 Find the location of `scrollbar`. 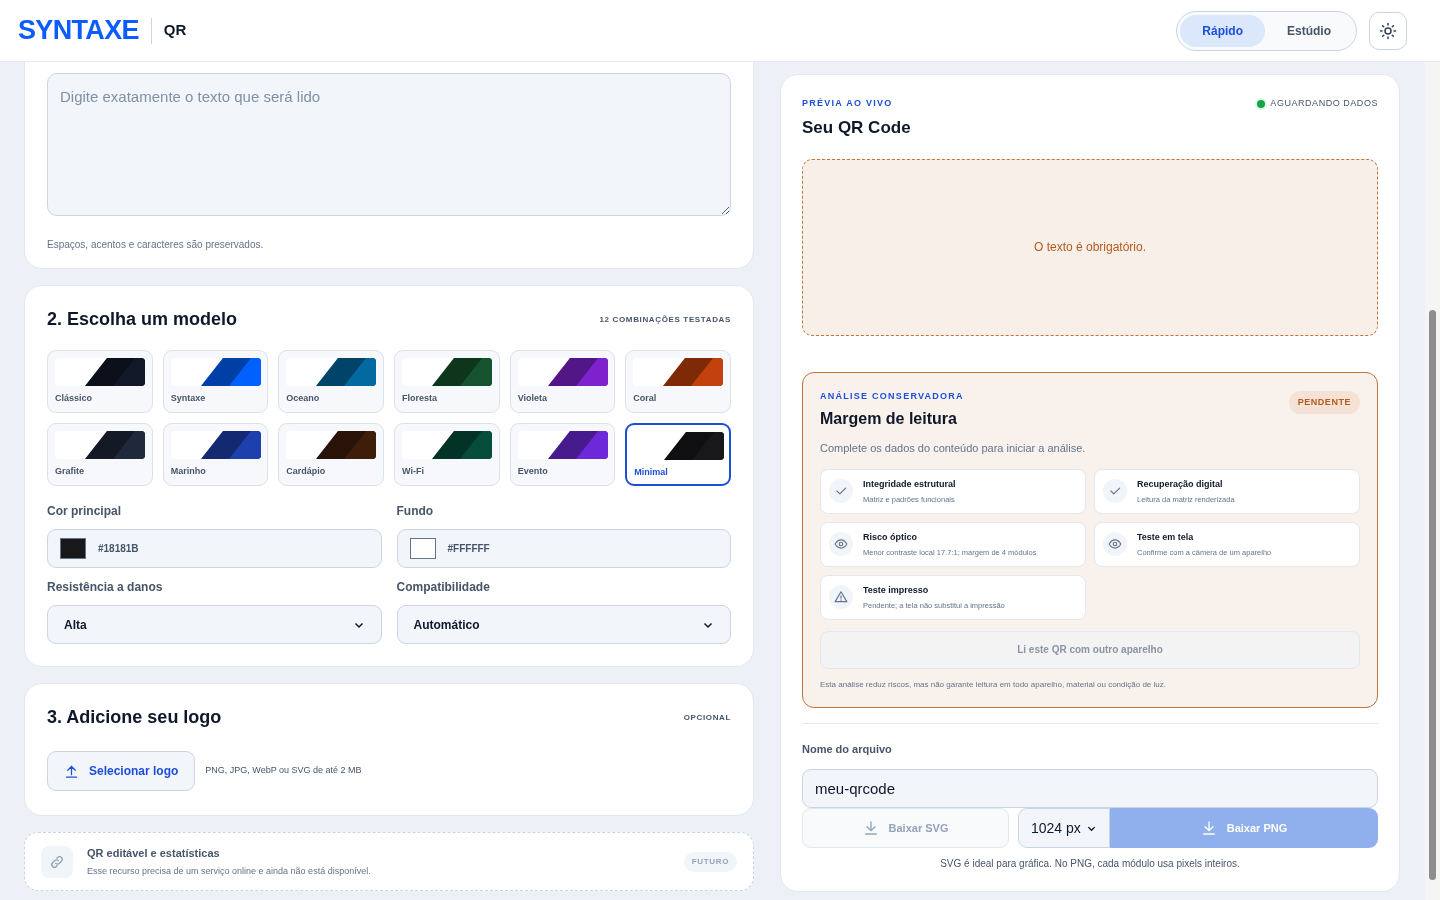

scrollbar is located at coordinates (1432, 481).